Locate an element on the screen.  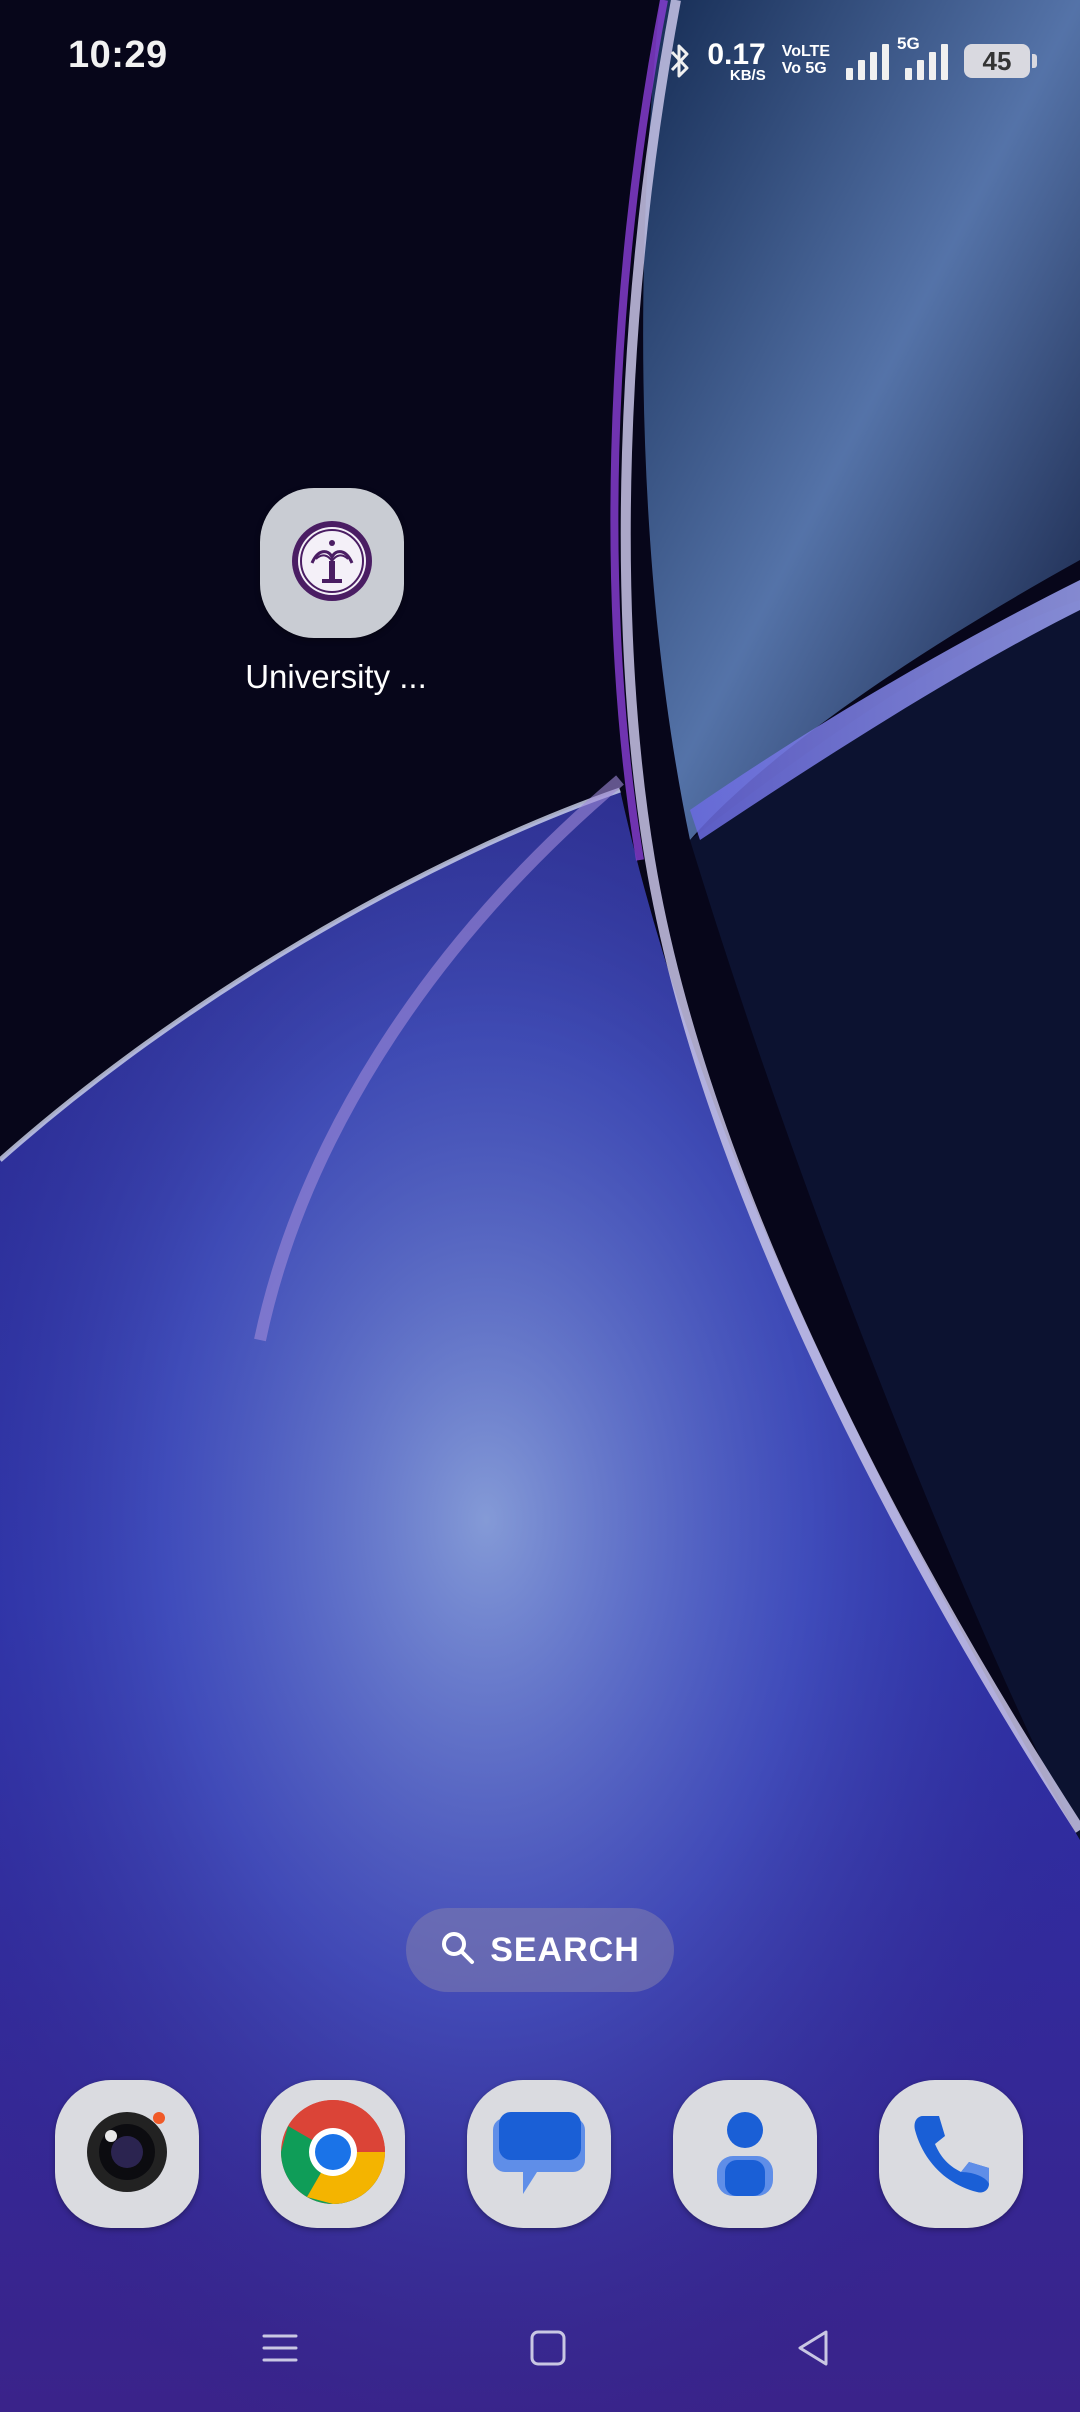
search-label: SEARCH is located at coordinates (565, 1949).